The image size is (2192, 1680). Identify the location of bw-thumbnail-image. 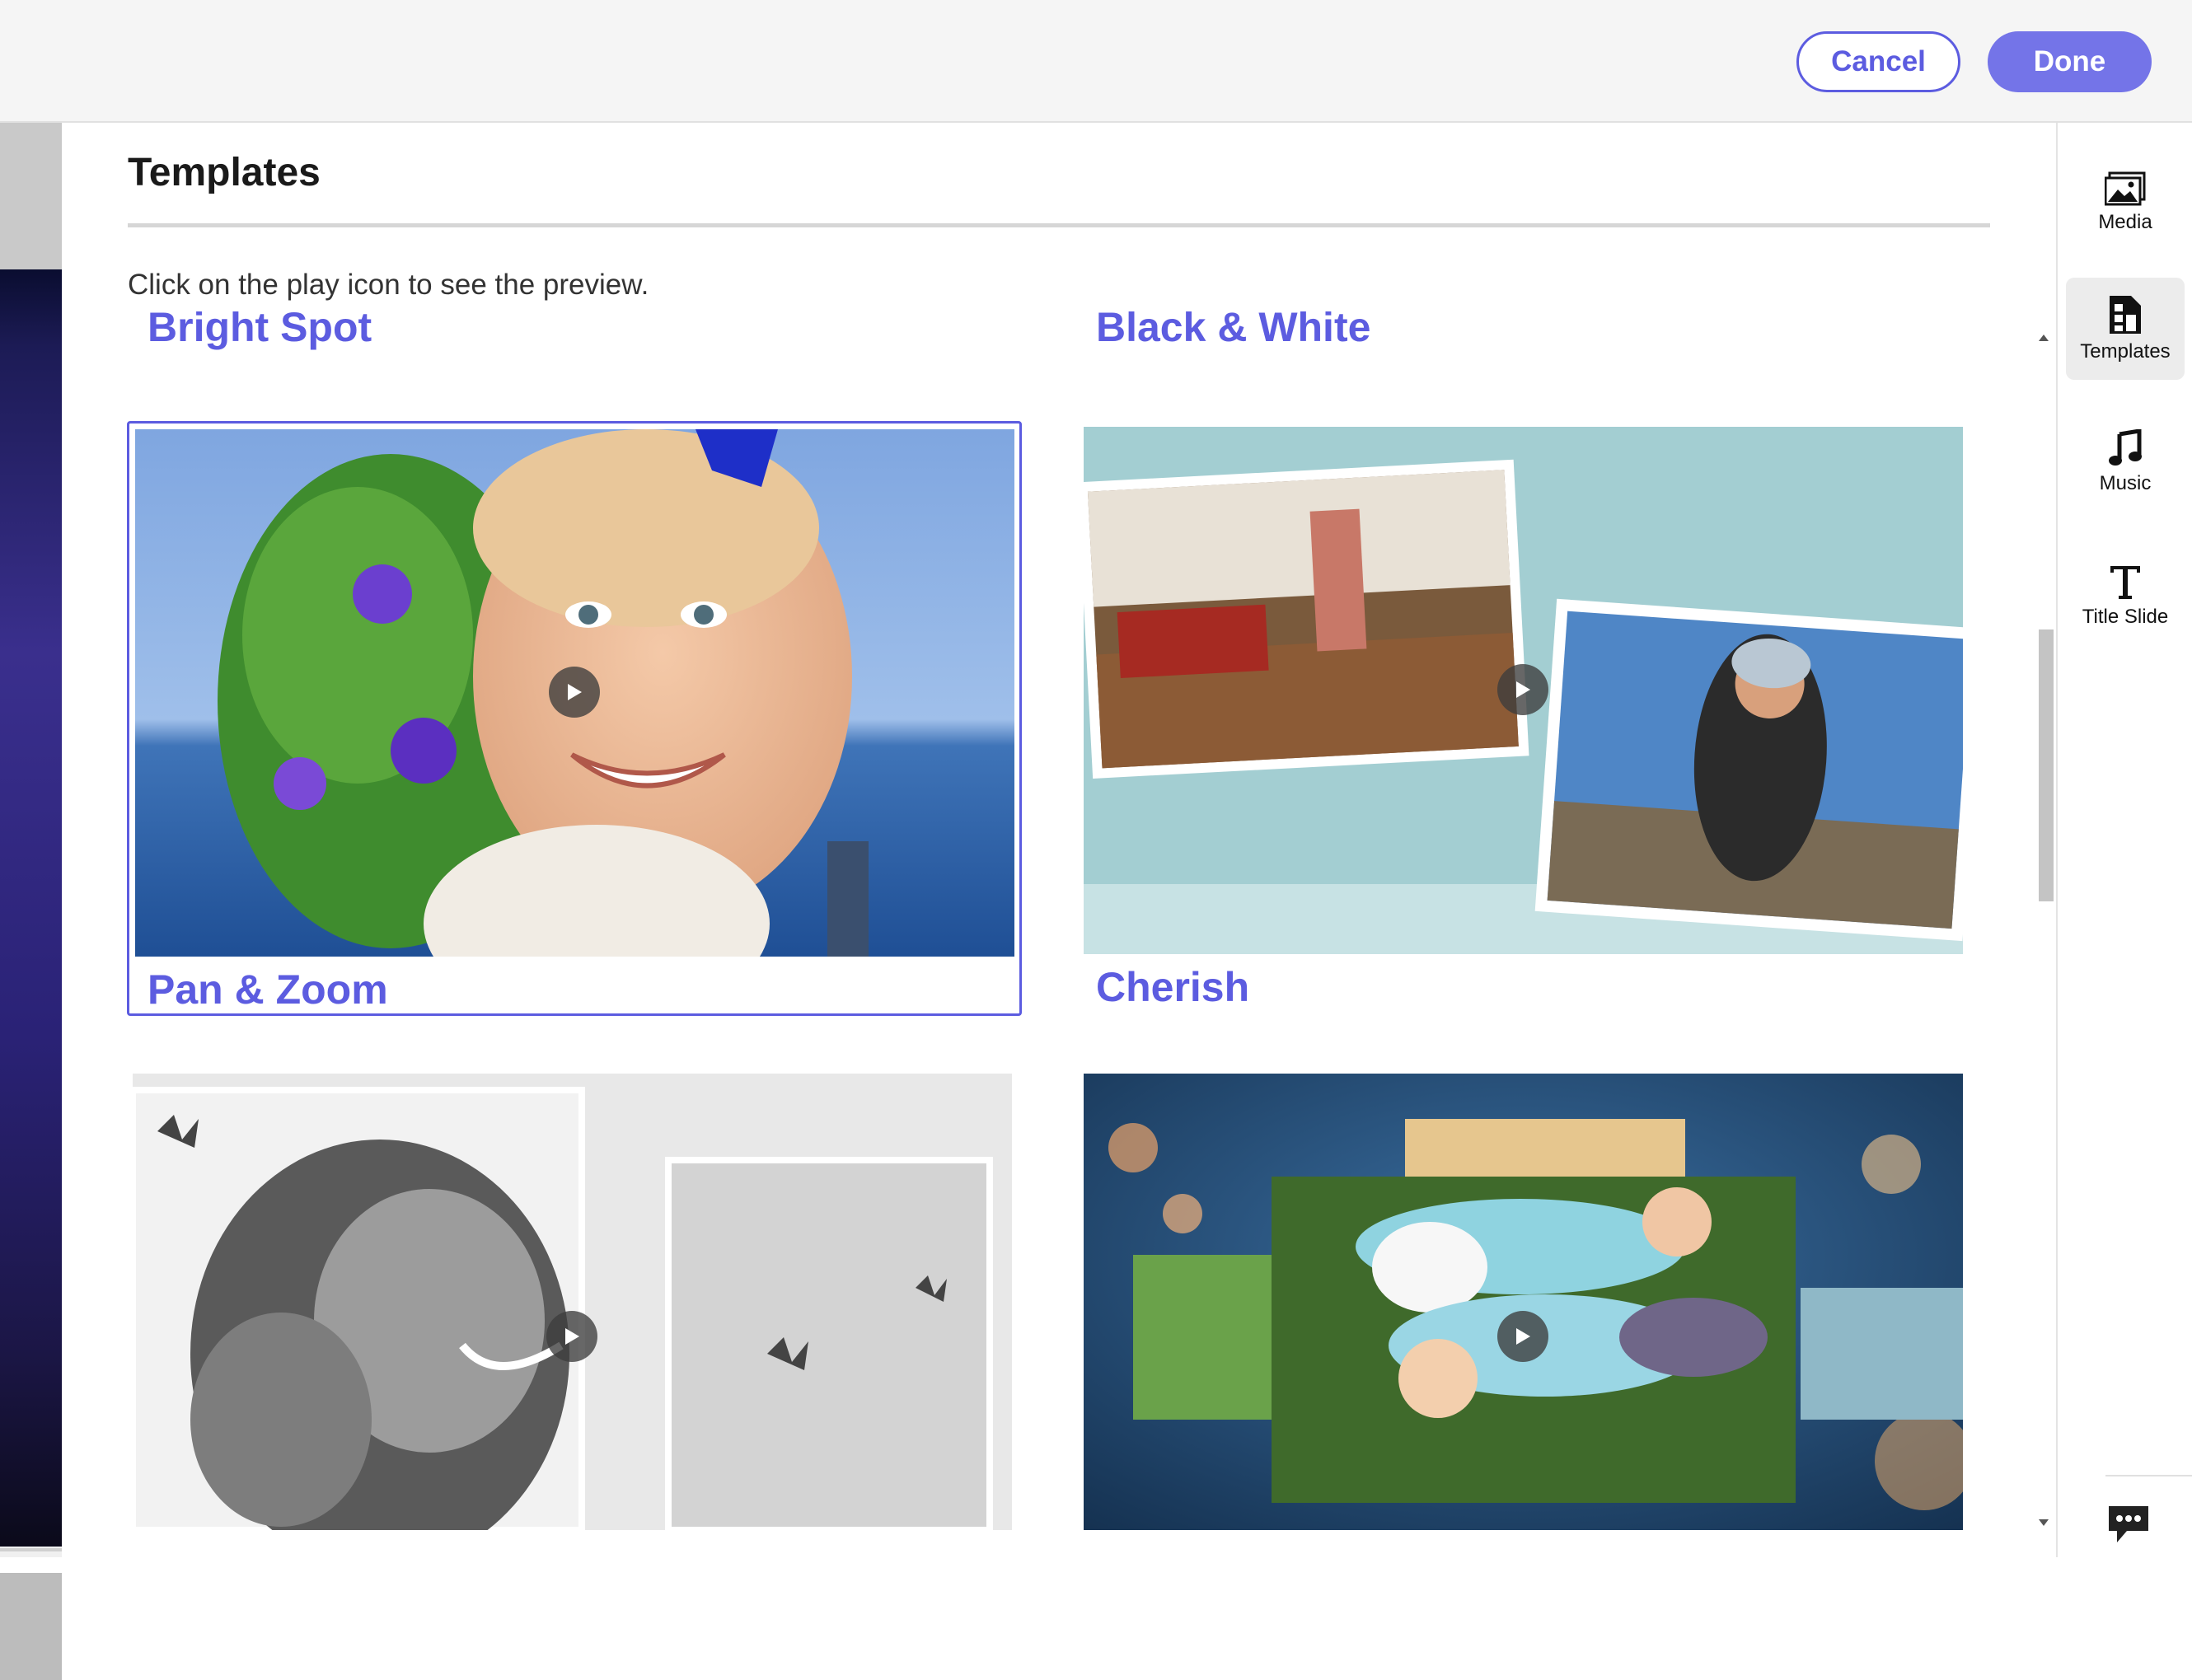
(572, 1302).